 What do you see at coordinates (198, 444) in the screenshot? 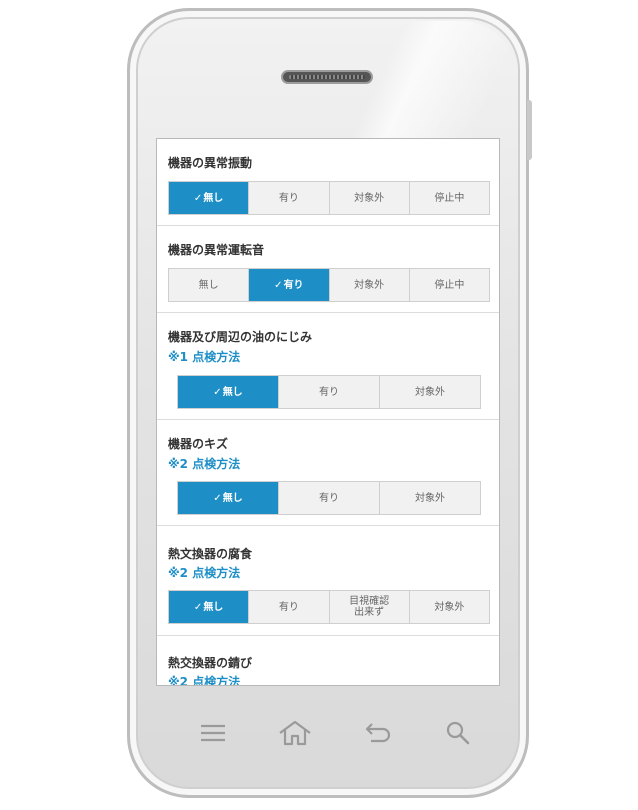
I see `item-title: 機器のキズ` at bounding box center [198, 444].